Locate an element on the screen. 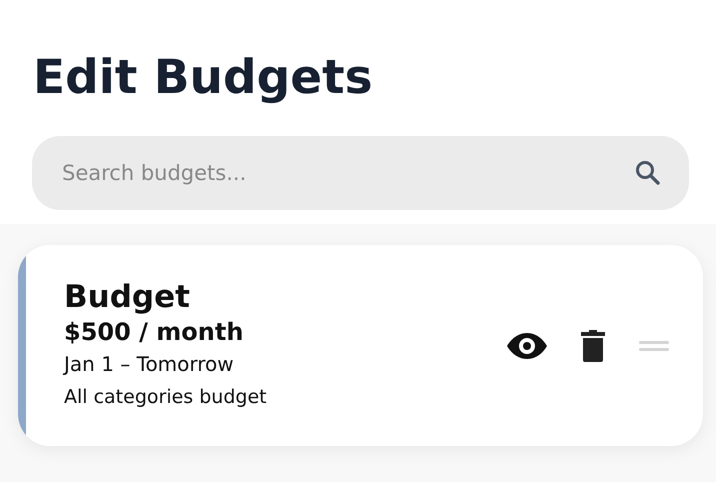 This screenshot has width=716, height=482. page-title: Edit Budgets is located at coordinates (203, 78).